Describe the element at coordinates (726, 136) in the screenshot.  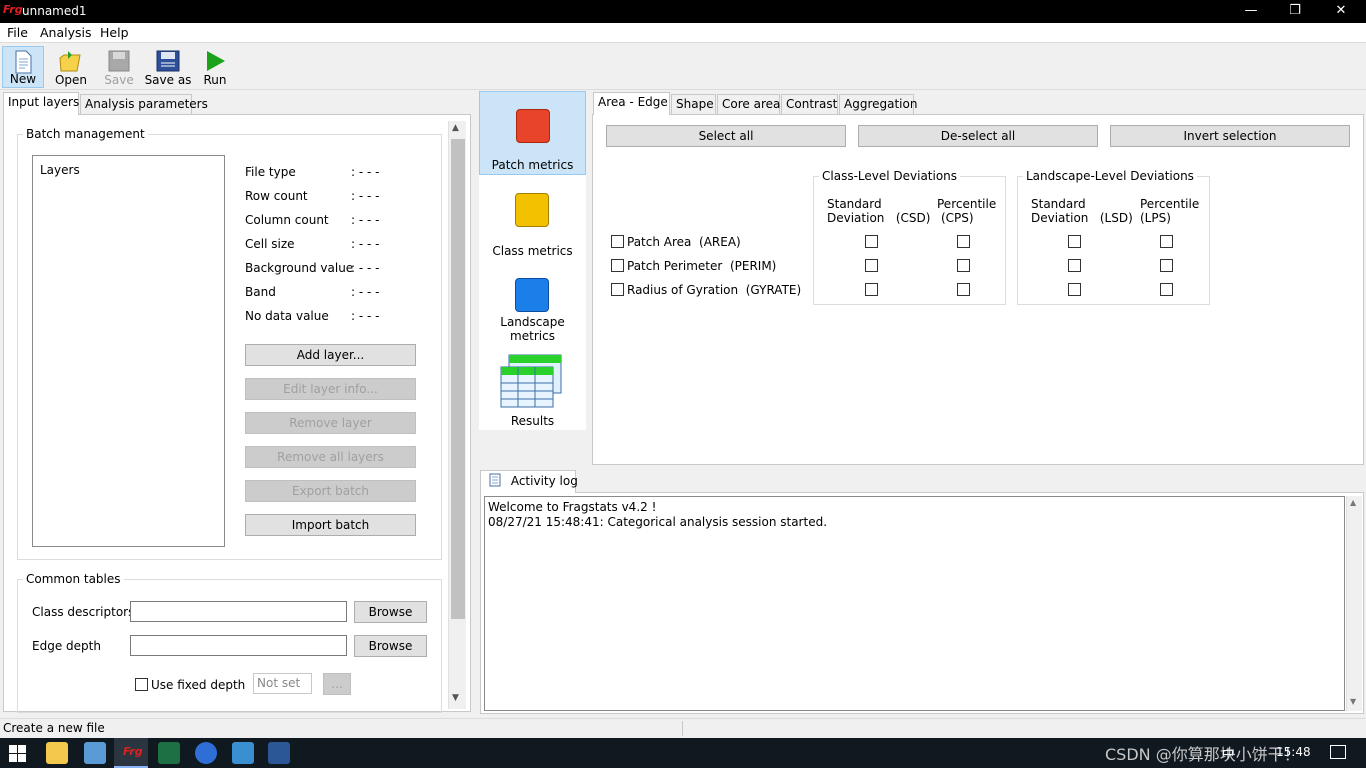
I see `select-all-button: Select all` at that location.